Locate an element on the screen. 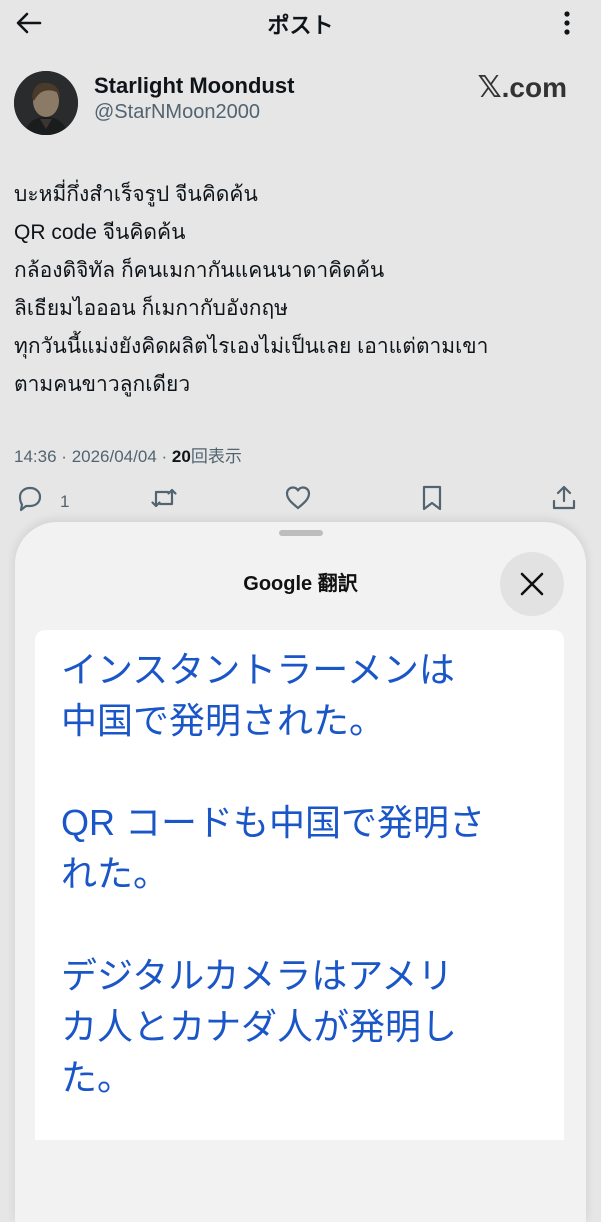 This screenshot has width=601, height=1222. translation-line: た。 is located at coordinates (97, 1077).